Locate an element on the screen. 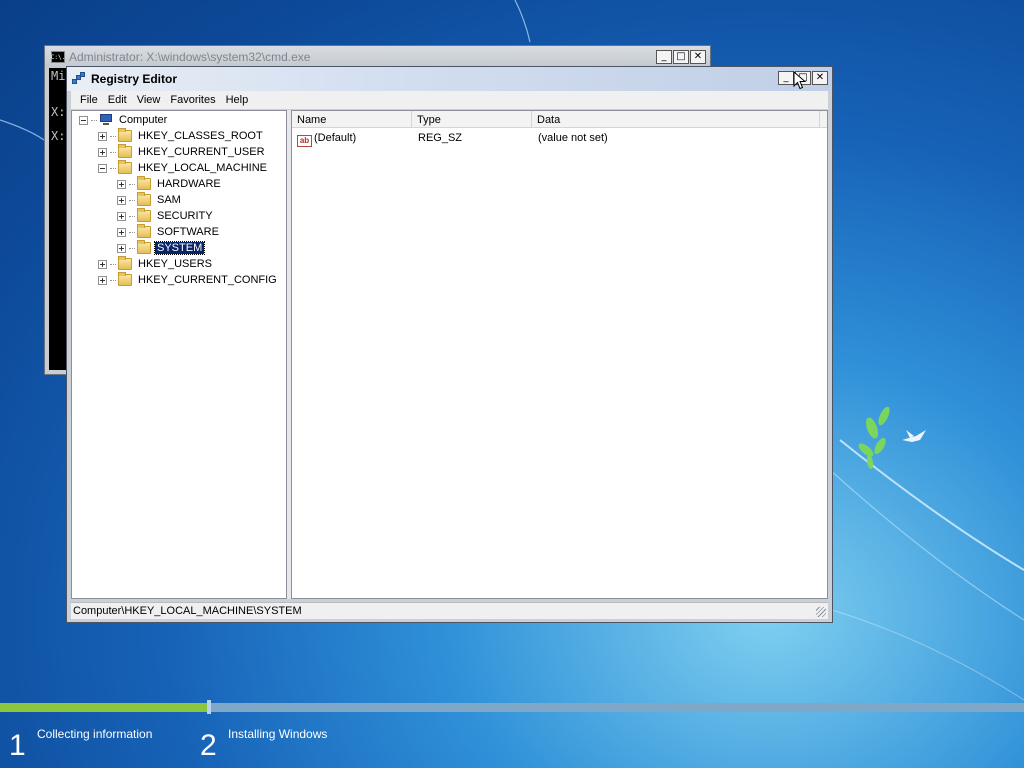  tree-label: HKEY_USERS is located at coordinates (175, 264).